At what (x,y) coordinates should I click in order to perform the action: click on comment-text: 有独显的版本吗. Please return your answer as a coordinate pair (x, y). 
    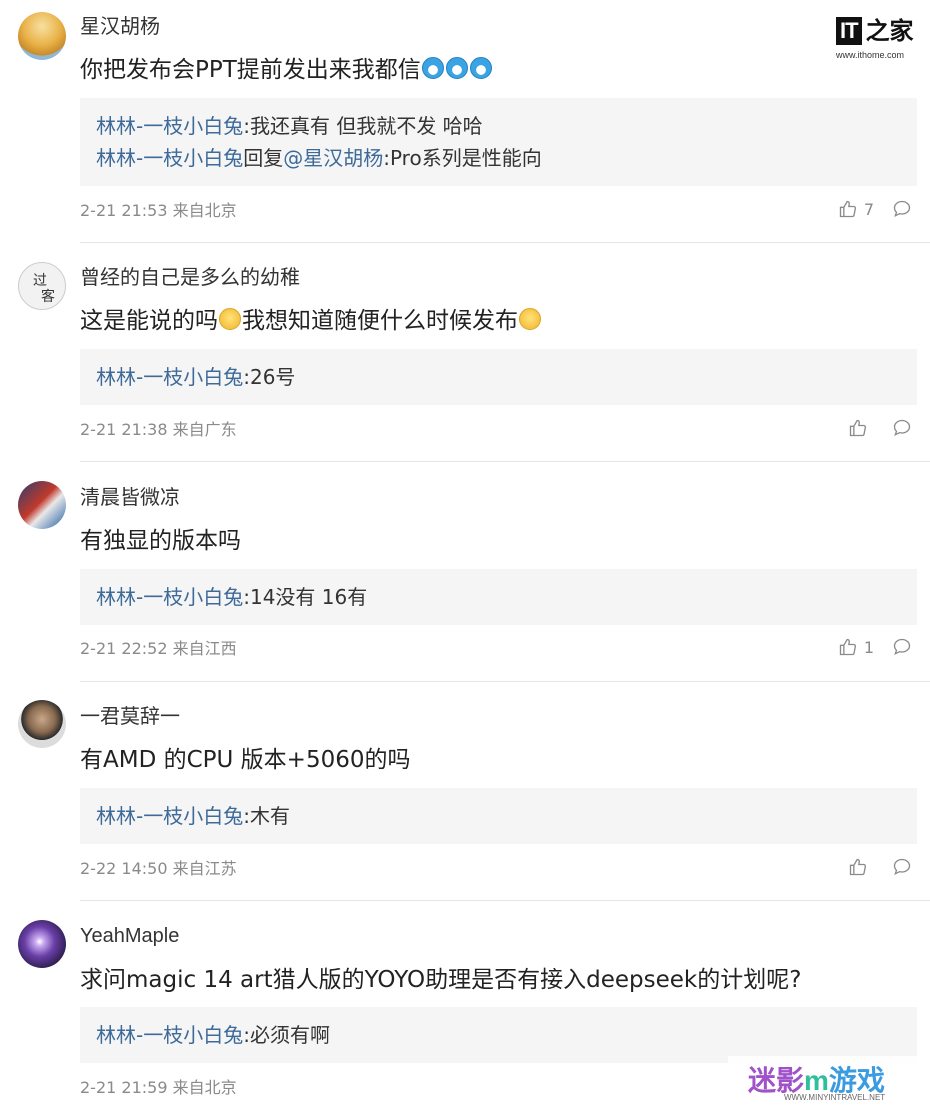
    Looking at the image, I should click on (160, 541).